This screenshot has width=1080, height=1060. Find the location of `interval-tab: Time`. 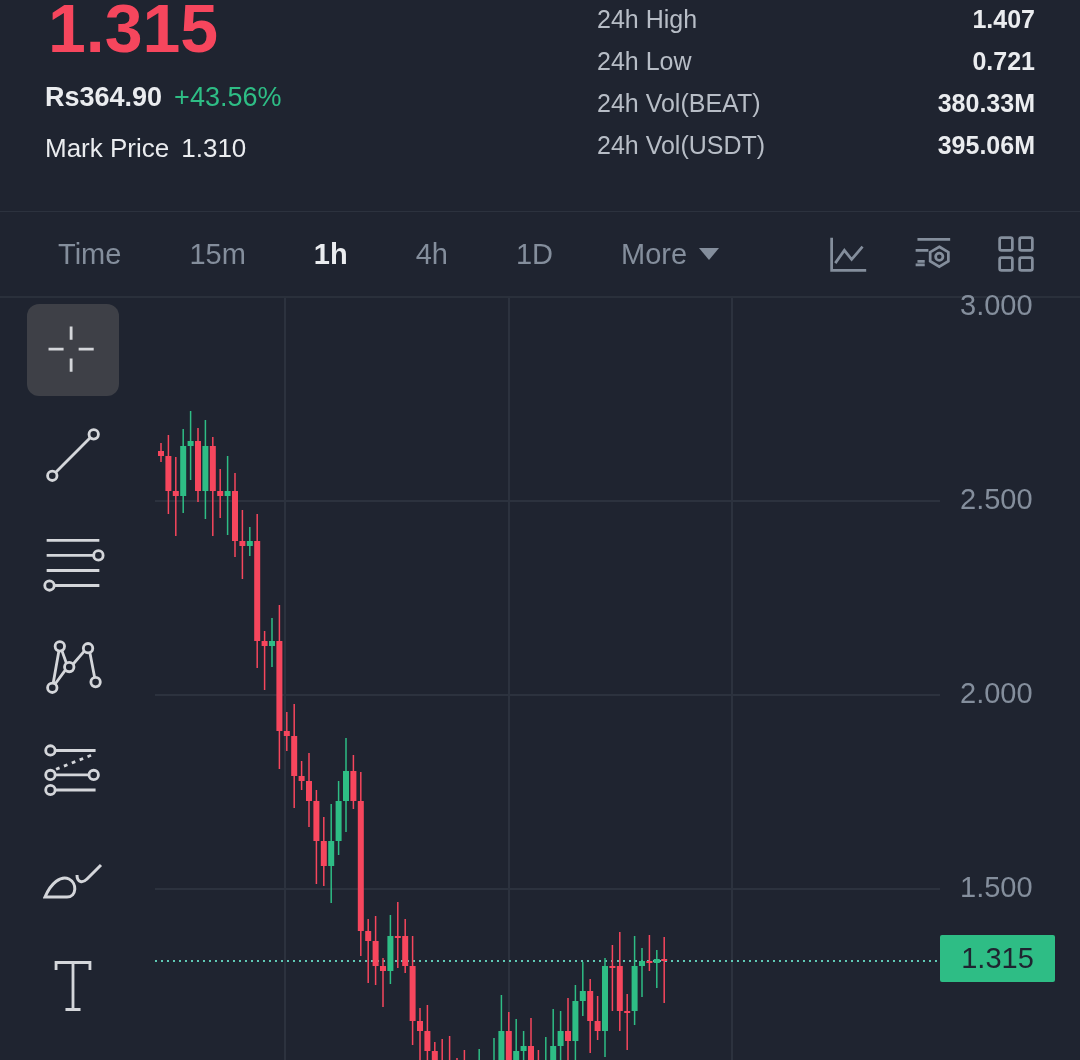

interval-tab: Time is located at coordinates (90, 254).